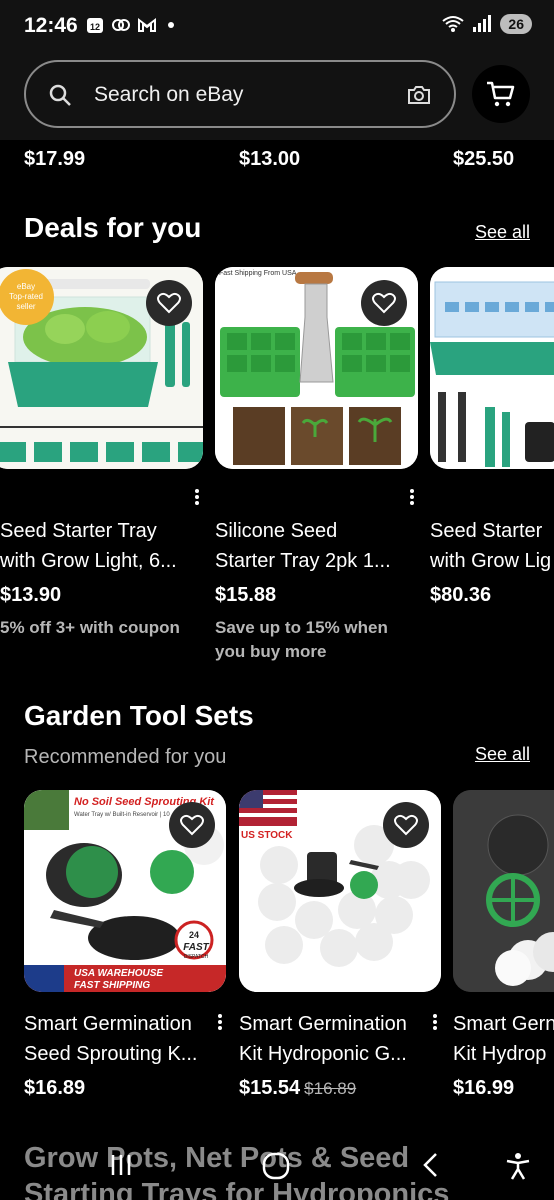 The height and width of the screenshot is (1200, 554). I want to click on item-price: $15.88, so click(246, 595).